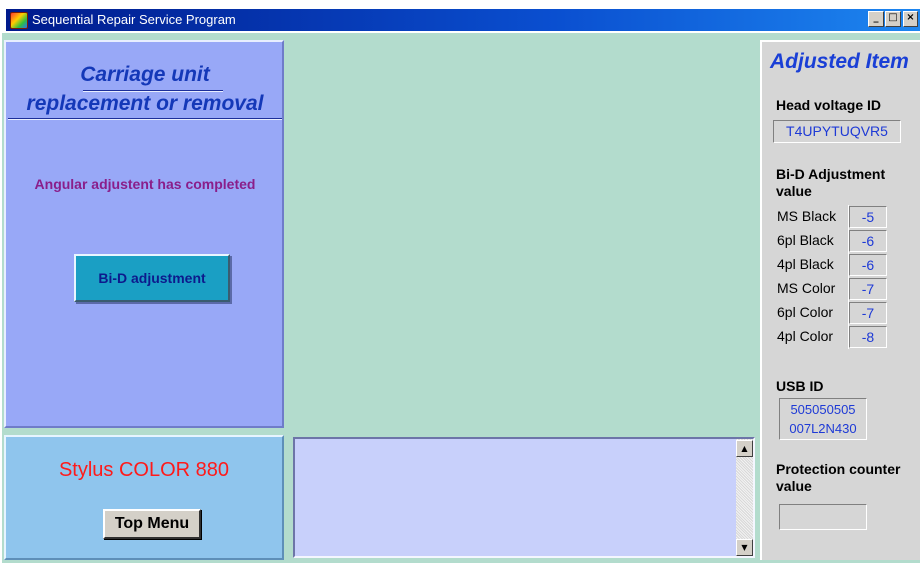 The image size is (920, 563). I want to click on model-name: Stylus COLOR 880, so click(144, 470).